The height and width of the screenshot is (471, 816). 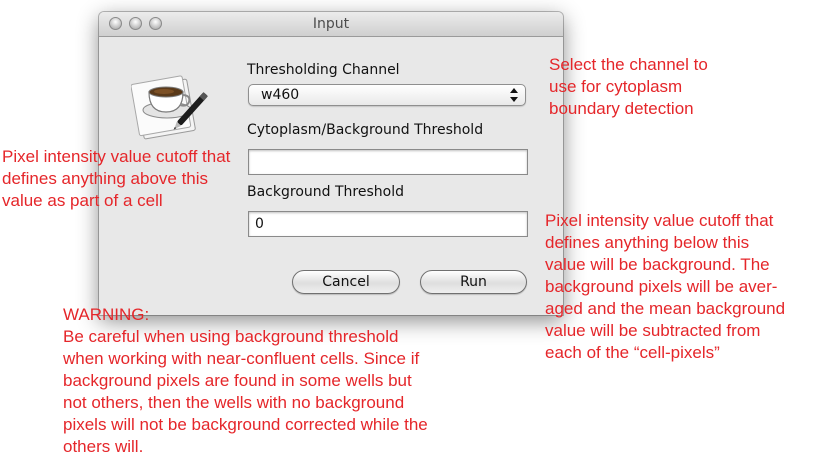 What do you see at coordinates (387, 95) in the screenshot?
I see `thresholding-channel-popup: w460` at bounding box center [387, 95].